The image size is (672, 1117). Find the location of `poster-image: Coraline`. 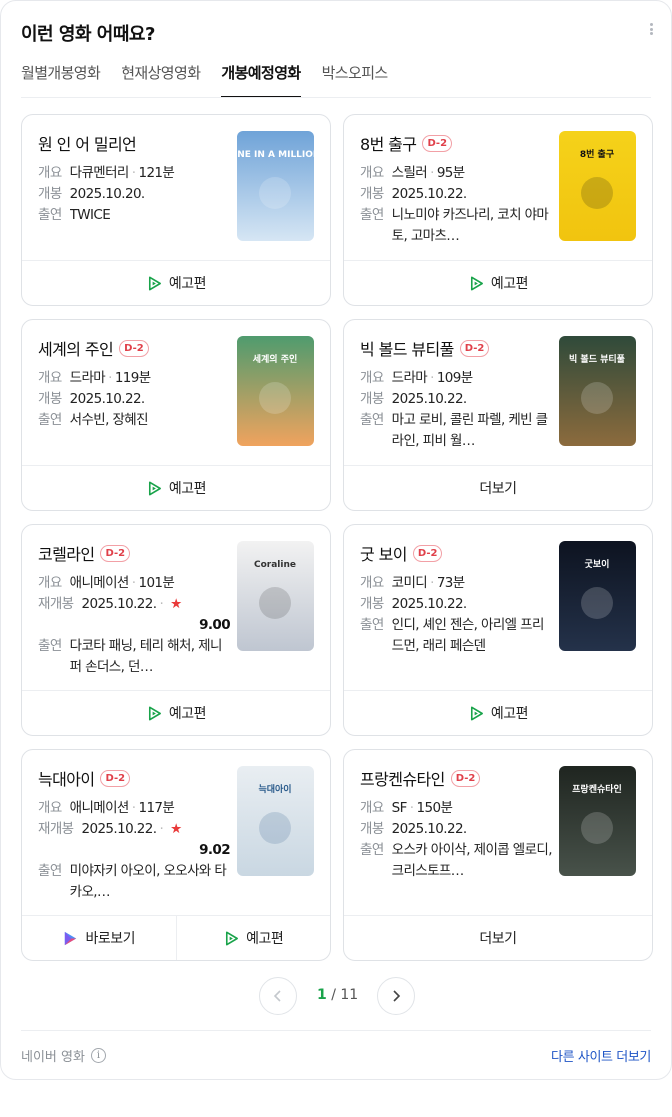

poster-image: Coraline is located at coordinates (275, 596).